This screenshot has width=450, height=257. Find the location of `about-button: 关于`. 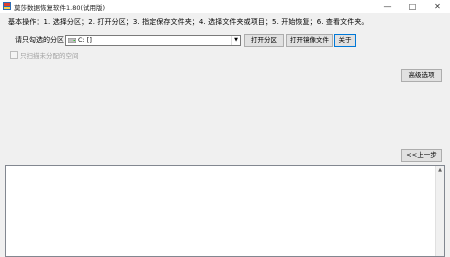

about-button: 关于 is located at coordinates (345, 40).